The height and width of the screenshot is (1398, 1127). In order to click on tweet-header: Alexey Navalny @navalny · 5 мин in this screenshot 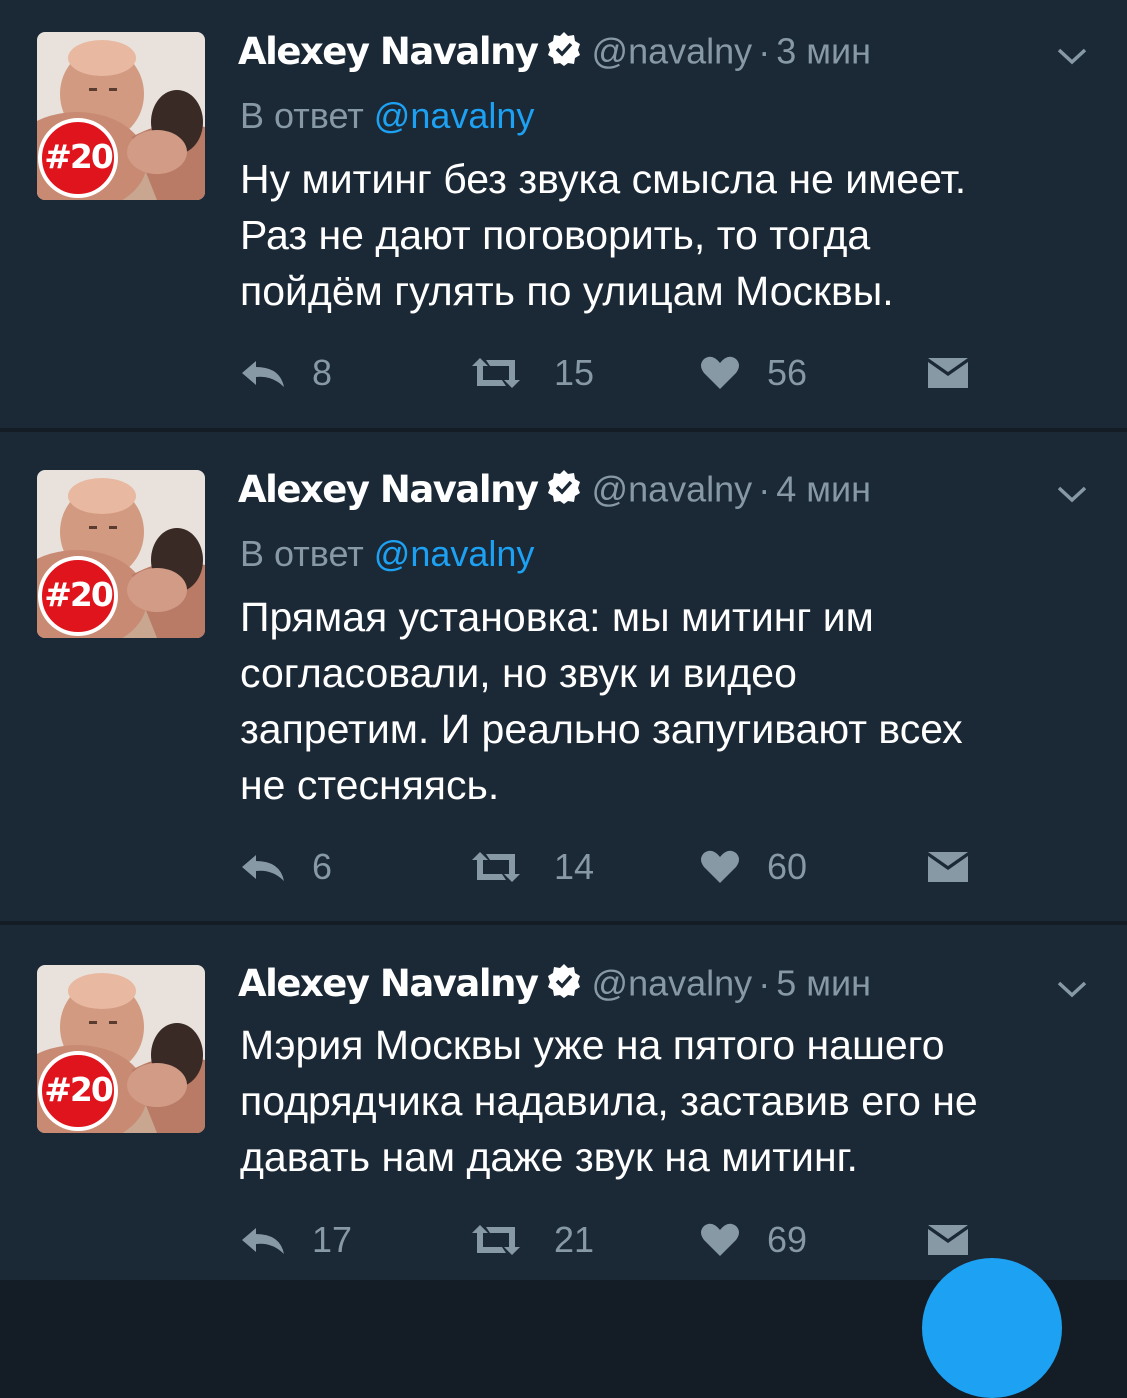, I will do `click(682, 987)`.